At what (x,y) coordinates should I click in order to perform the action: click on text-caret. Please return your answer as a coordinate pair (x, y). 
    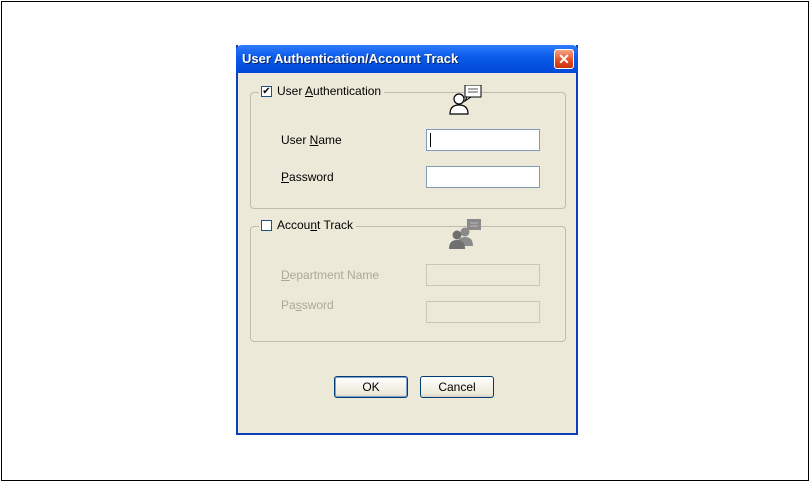
    Looking at the image, I should click on (430, 140).